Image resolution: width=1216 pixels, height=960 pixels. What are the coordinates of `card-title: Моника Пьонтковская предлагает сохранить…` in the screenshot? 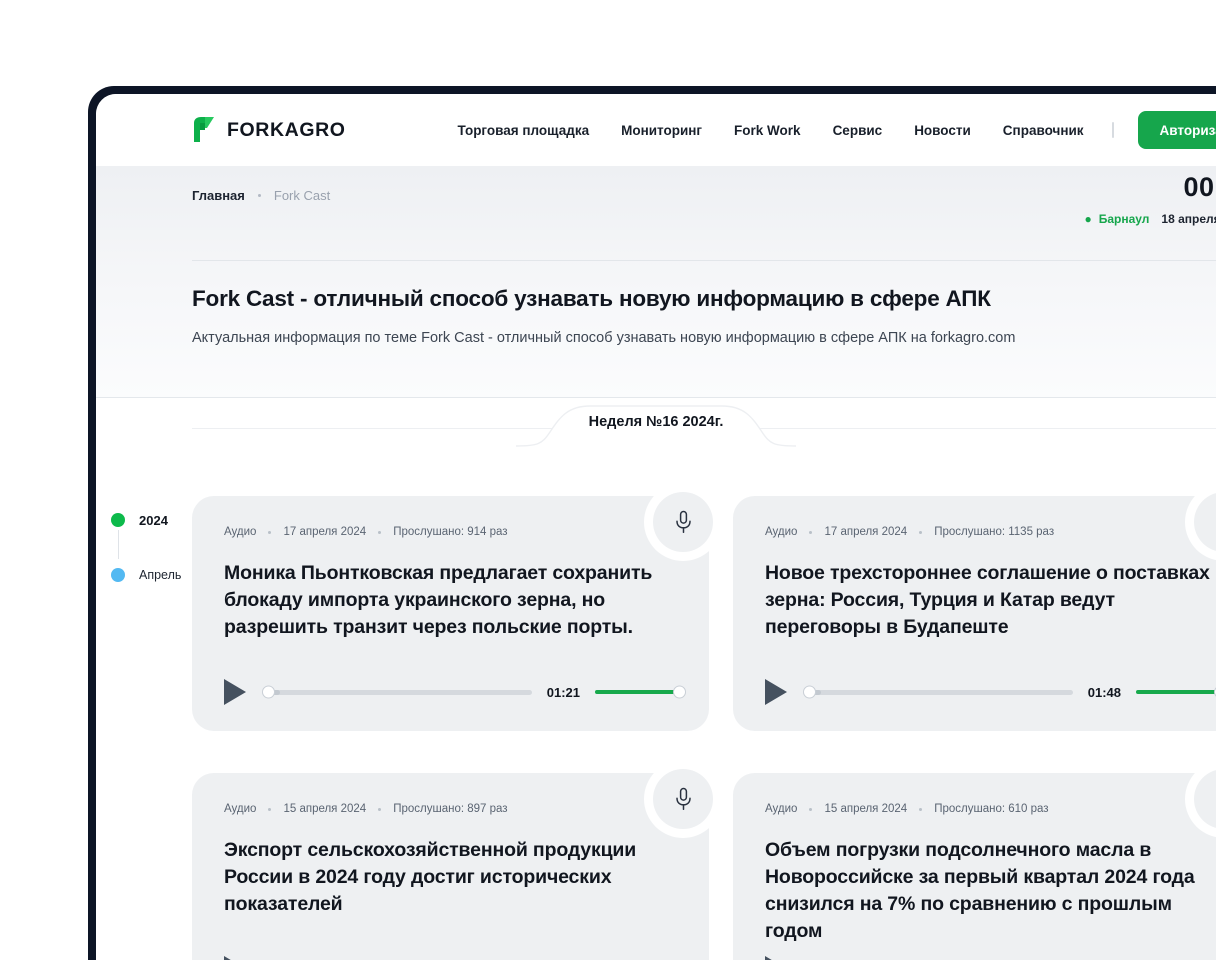 It's located at (450, 600).